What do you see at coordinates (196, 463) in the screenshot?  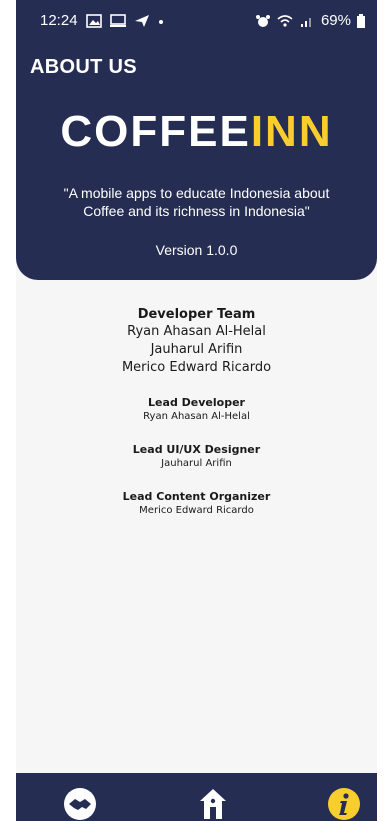 I see `role-name: Jauharul Arifin` at bounding box center [196, 463].